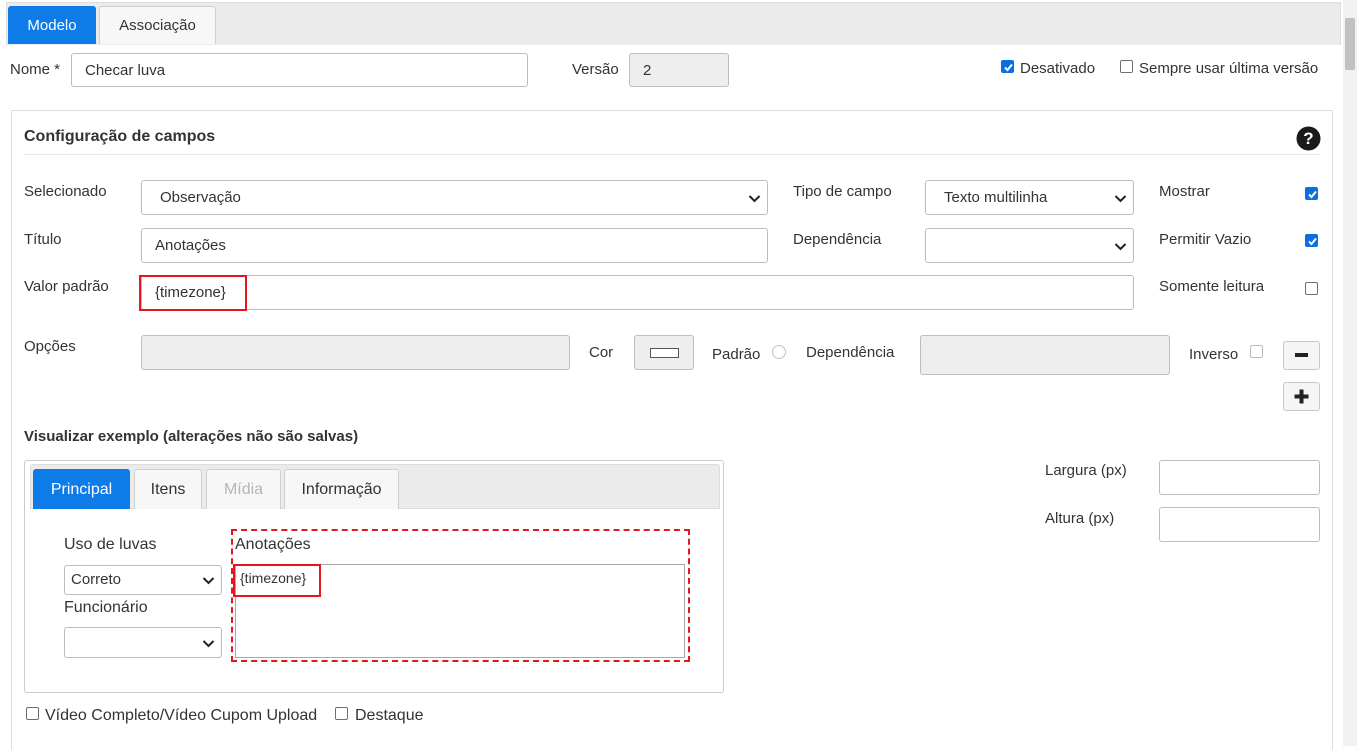 The width and height of the screenshot is (1357, 750). Describe the element at coordinates (35, 69) in the screenshot. I see `name-label: Nome *` at that location.